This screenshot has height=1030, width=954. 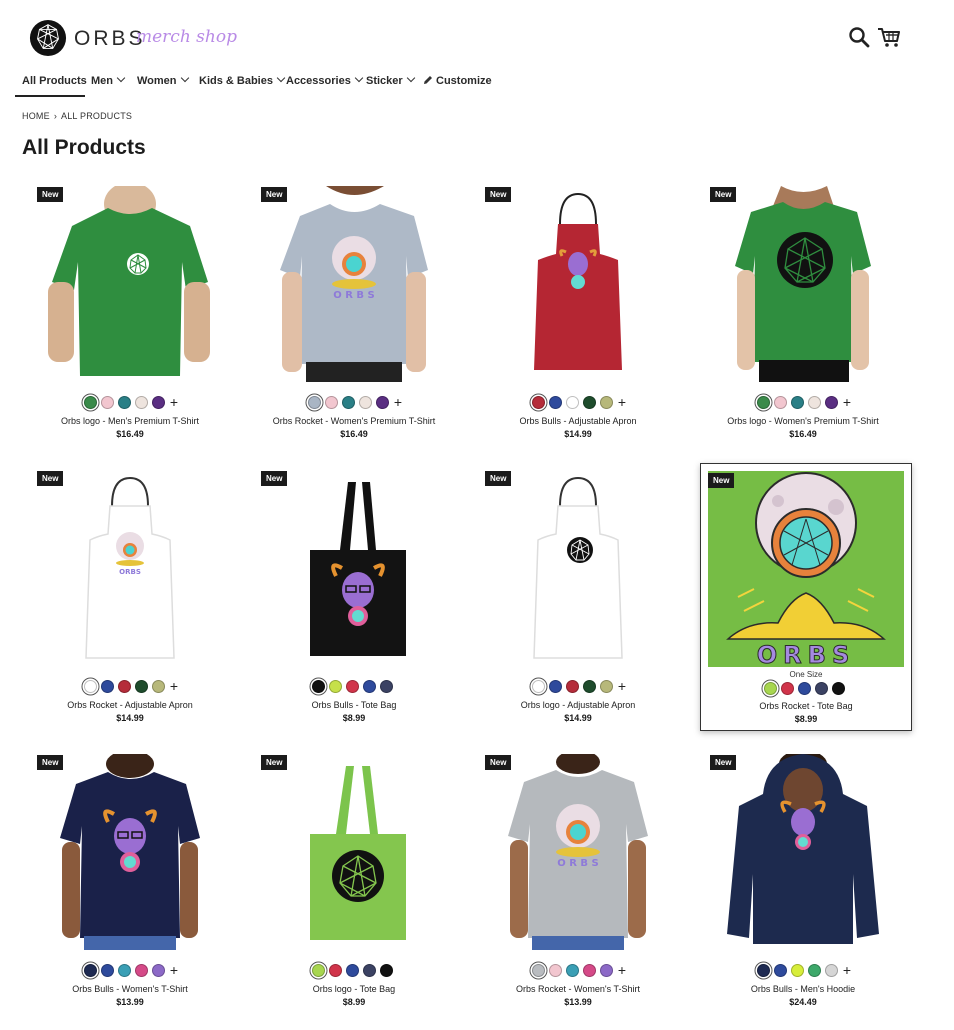 I want to click on search-icon, so click(x=859, y=37).